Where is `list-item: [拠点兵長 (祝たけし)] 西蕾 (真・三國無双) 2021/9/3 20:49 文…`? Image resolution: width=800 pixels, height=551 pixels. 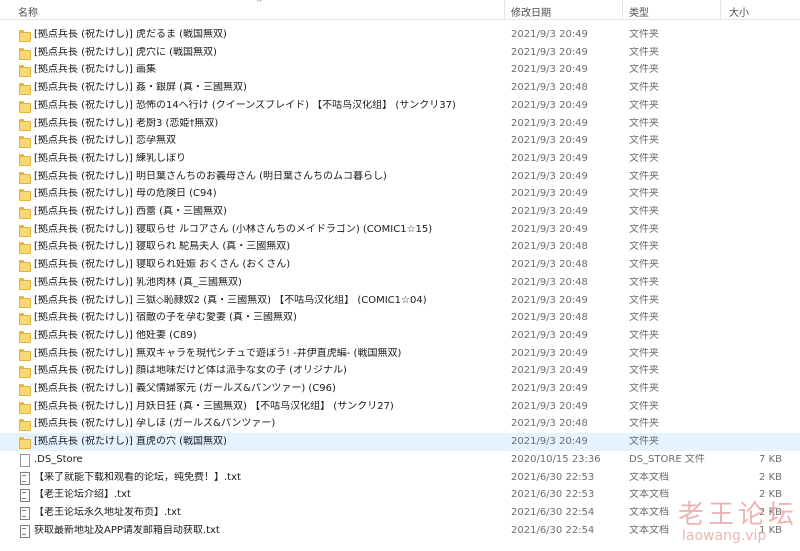
list-item: [拠点兵長 (祝たけし)] 西蕾 (真・三國無双) 2021/9/3 20:49 文… is located at coordinates (400, 212).